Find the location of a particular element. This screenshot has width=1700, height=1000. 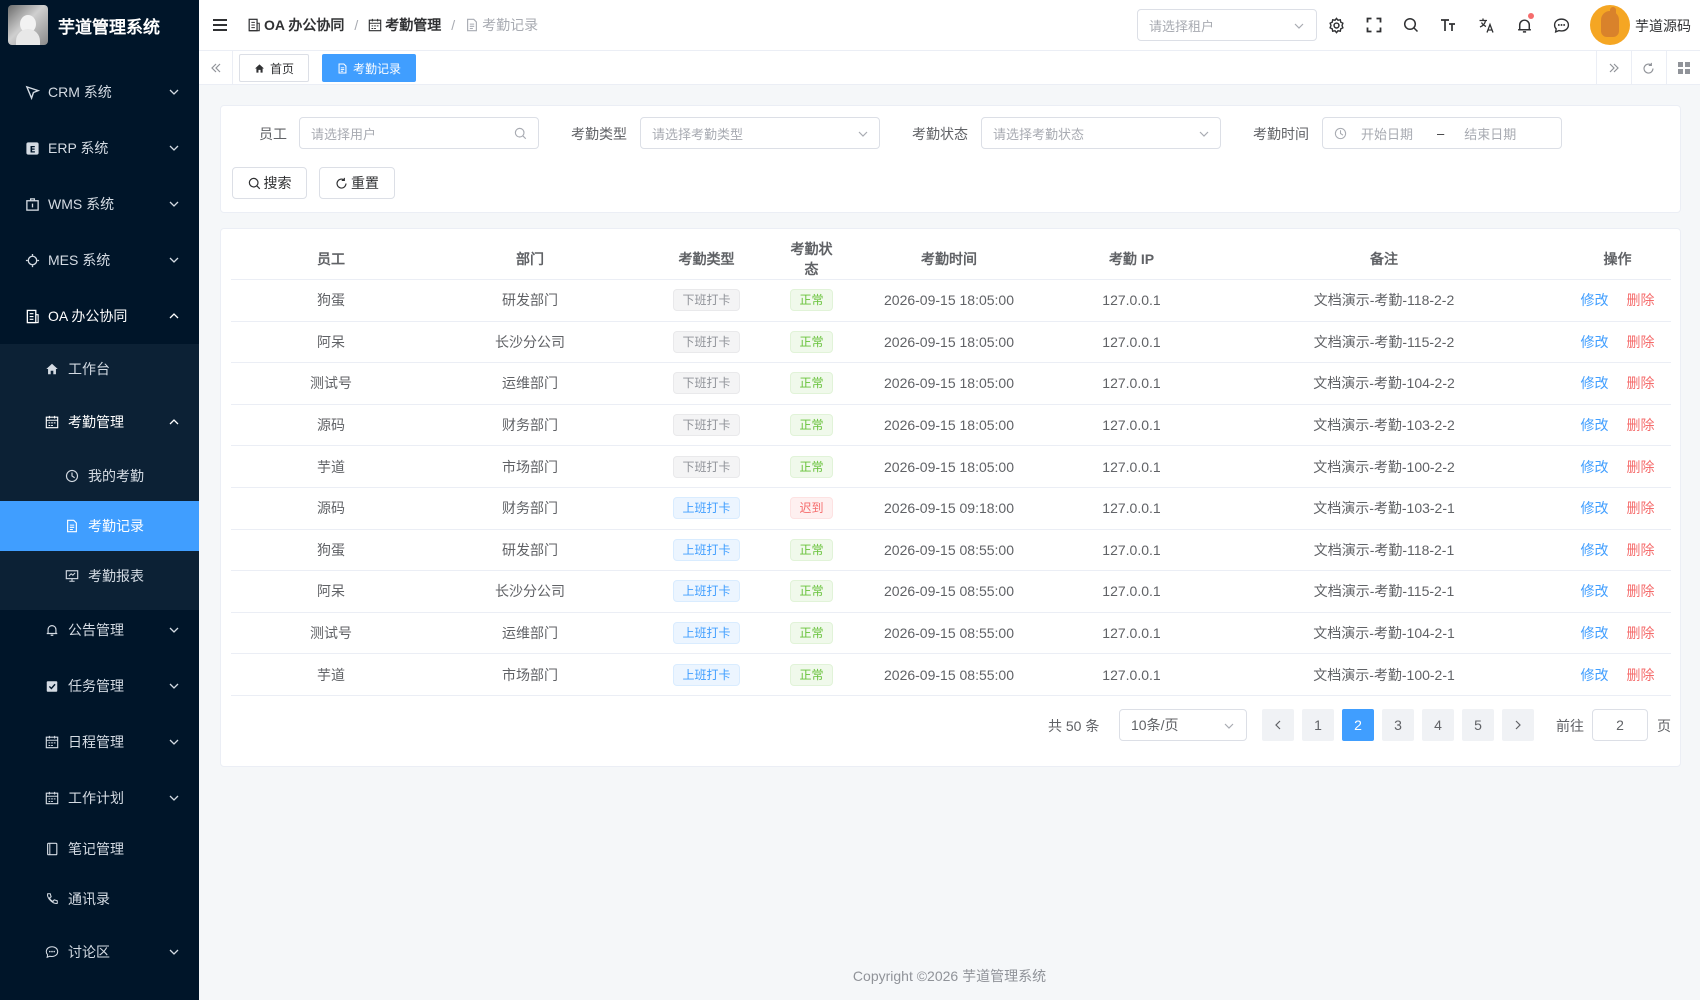

grid-menu-icon is located at coordinates (1683, 68).